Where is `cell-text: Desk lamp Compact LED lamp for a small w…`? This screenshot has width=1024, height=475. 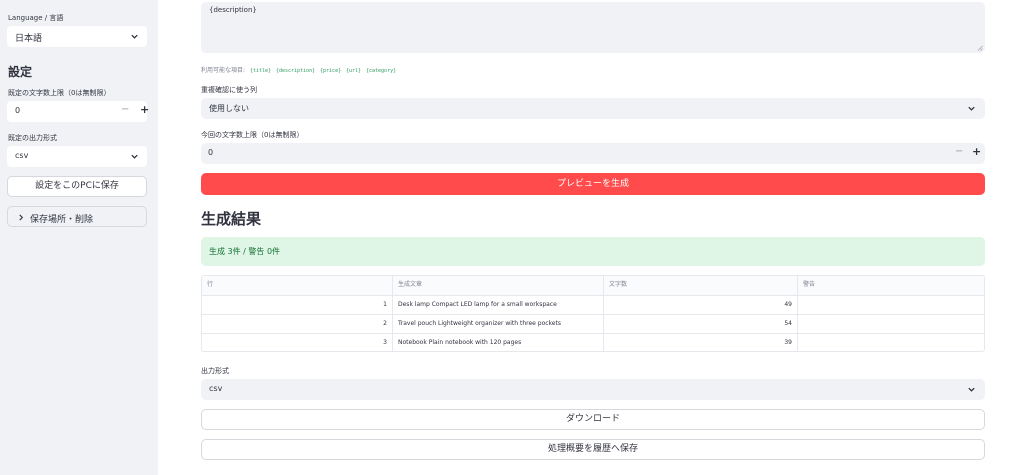
cell-text: Desk lamp Compact LED lamp for a small w… is located at coordinates (497, 305).